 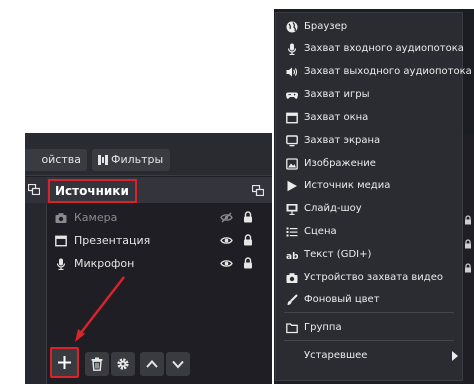 What do you see at coordinates (369, 209) in the screenshot?
I see `menu-item-slideshow: Слайд-шоу` at bounding box center [369, 209].